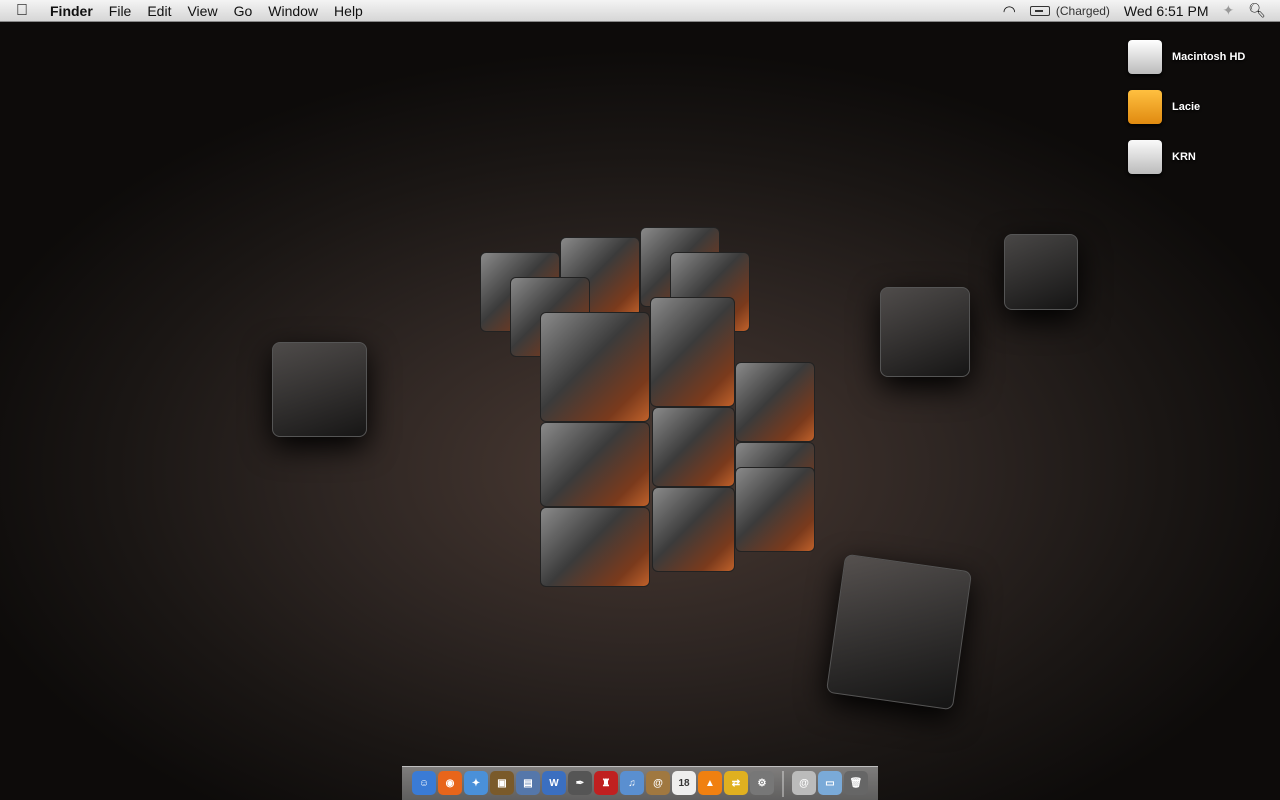 The height and width of the screenshot is (800, 1280). What do you see at coordinates (1166, 11) in the screenshot?
I see `clock: Wed 6:51 PM` at bounding box center [1166, 11].